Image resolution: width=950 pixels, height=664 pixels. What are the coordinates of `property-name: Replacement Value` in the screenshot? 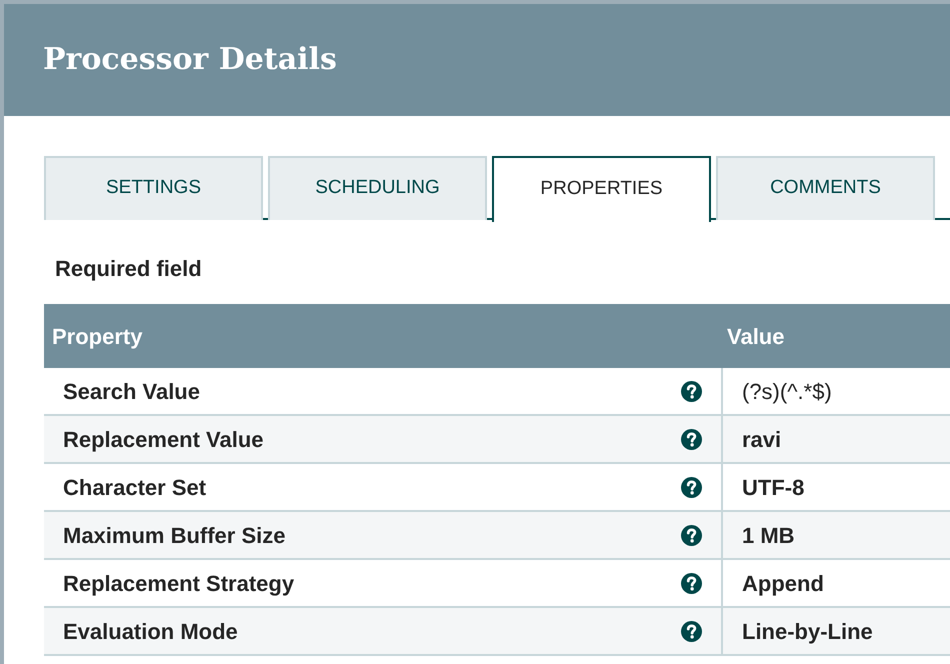 It's located at (164, 440).